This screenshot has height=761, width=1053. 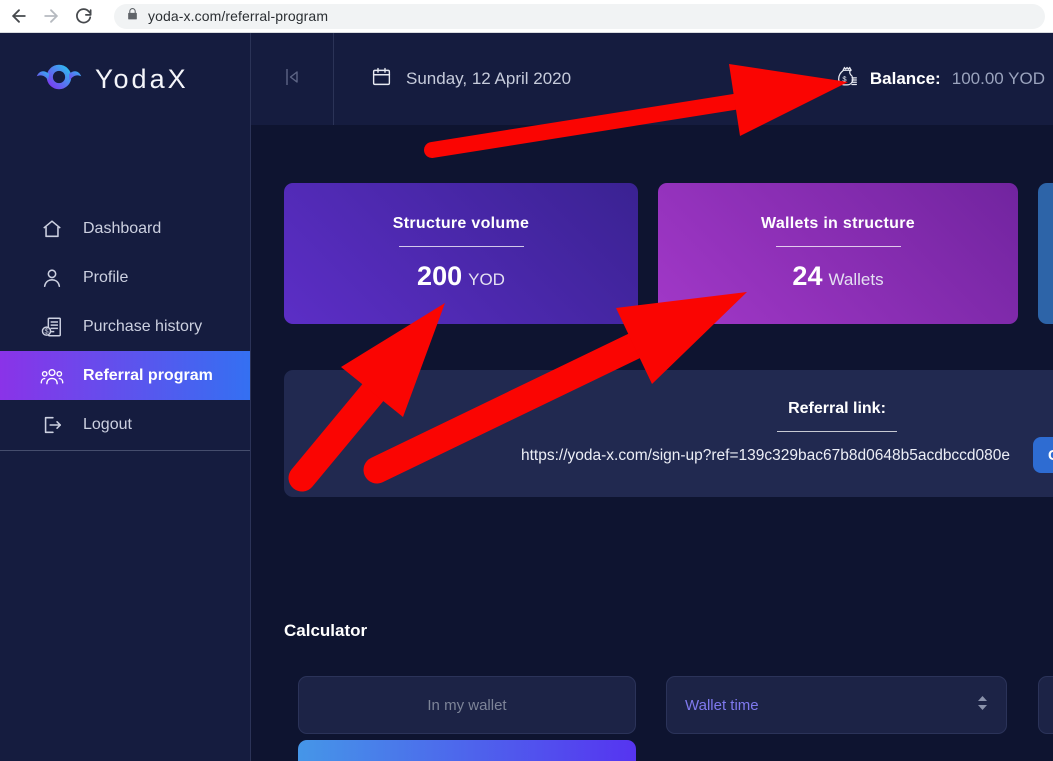 I want to click on structure-volume-card: Structure volume 200 YOD, so click(x=461, y=253).